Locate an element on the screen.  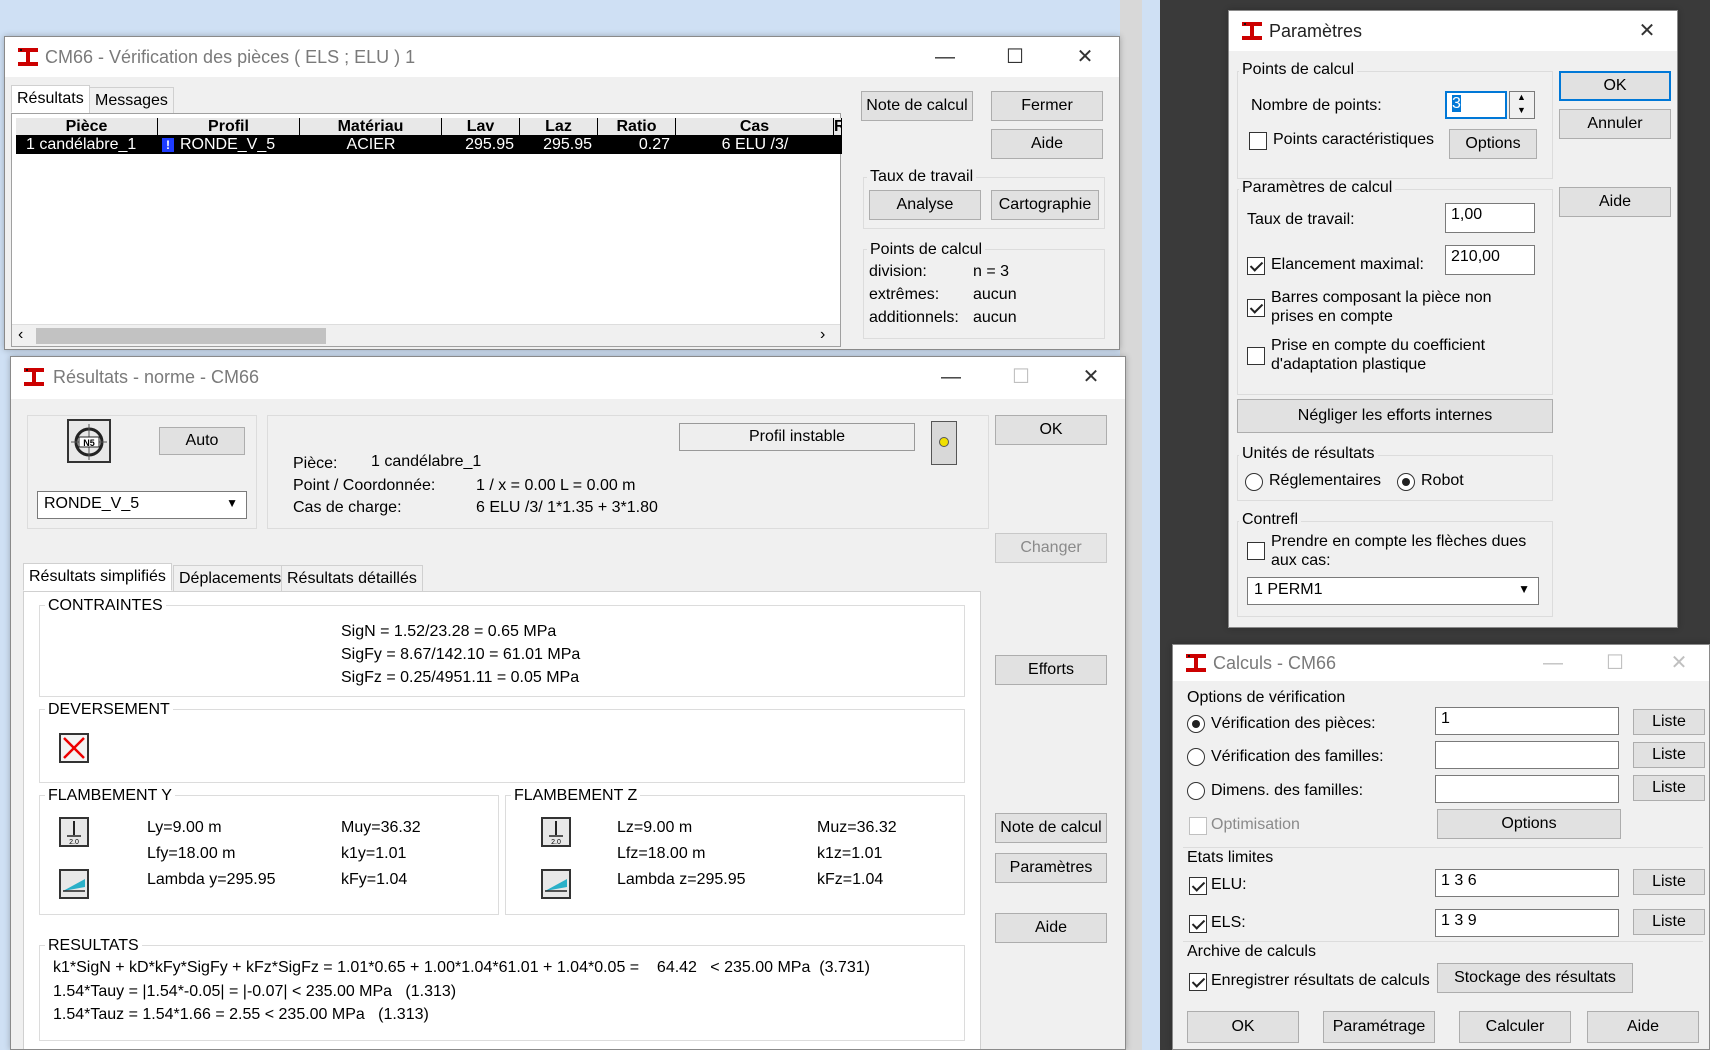
tab-messages: Messages is located at coordinates (131, 101).